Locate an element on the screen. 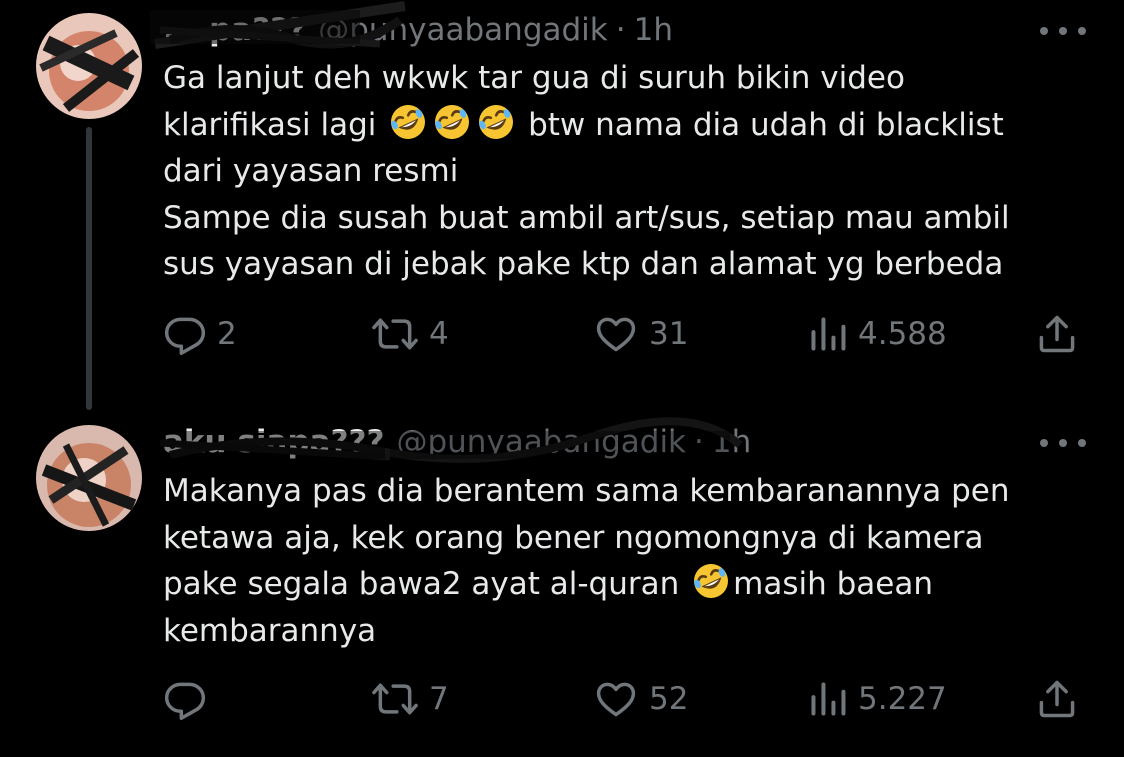 The height and width of the screenshot is (757, 1124). text-segment: masih baean is located at coordinates (833, 584).